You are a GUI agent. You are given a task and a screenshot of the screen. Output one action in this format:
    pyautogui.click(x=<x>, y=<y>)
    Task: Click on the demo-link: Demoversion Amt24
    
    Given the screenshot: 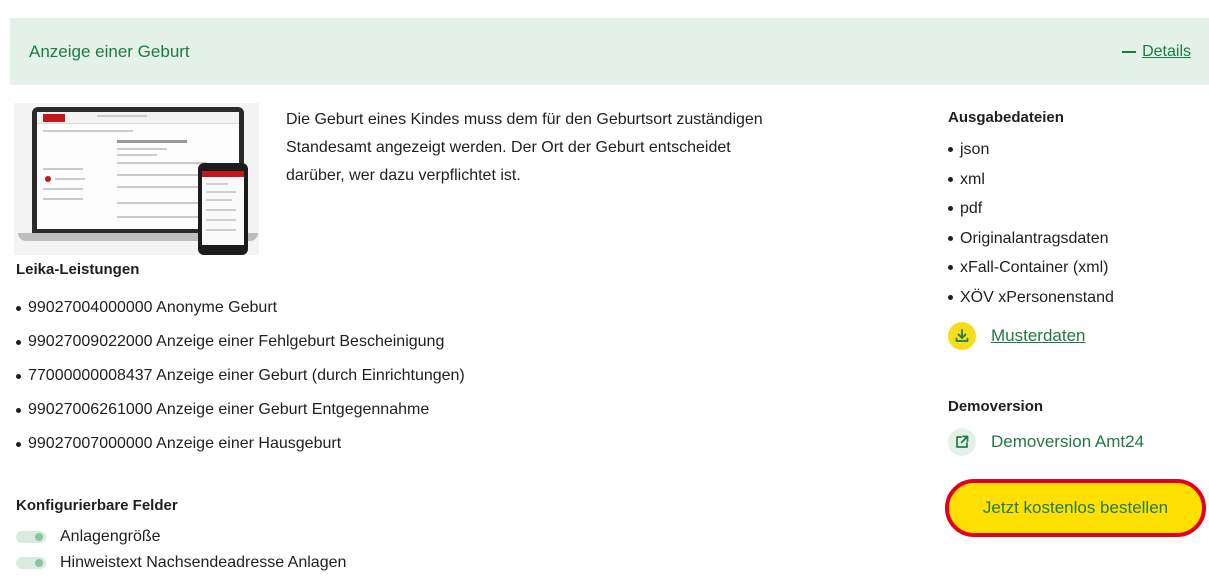 What is the action you would take?
    pyautogui.click(x=1046, y=442)
    